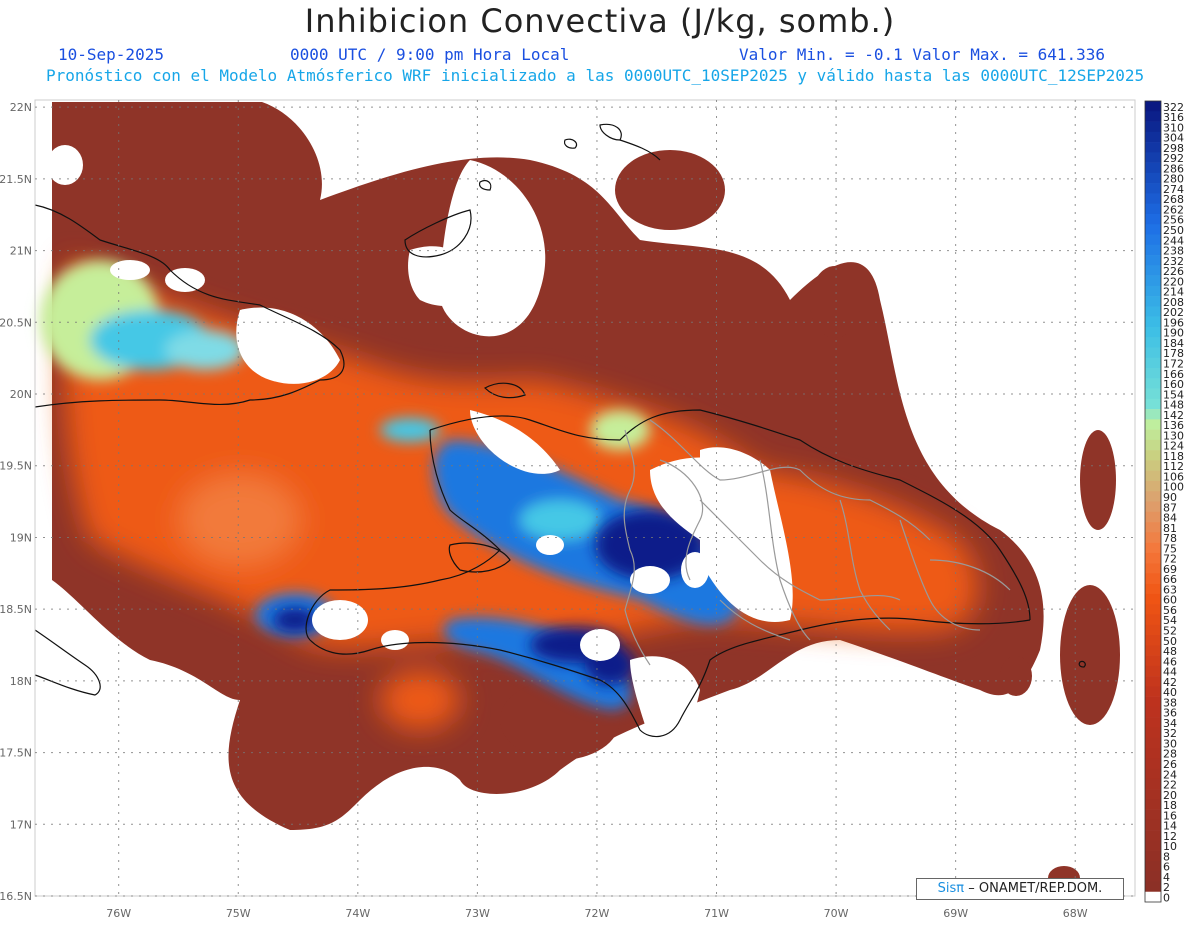 The width and height of the screenshot is (1200, 927). I want to click on lat-label: 17.5N, so click(16, 753).